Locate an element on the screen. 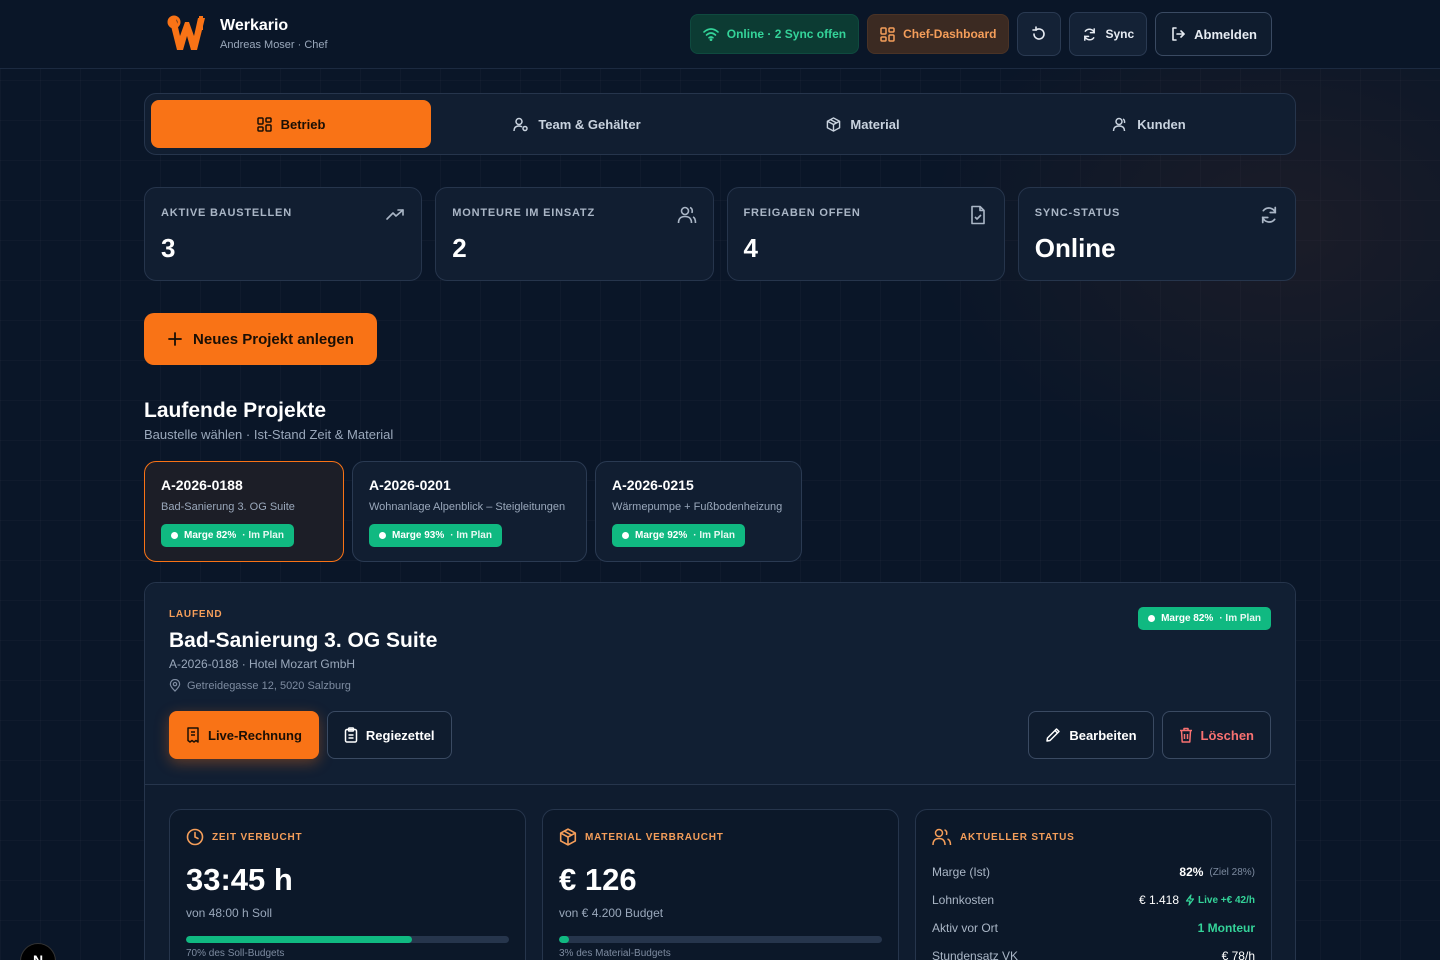 The width and height of the screenshot is (1440, 960). tab-material: Material is located at coordinates (863, 124).